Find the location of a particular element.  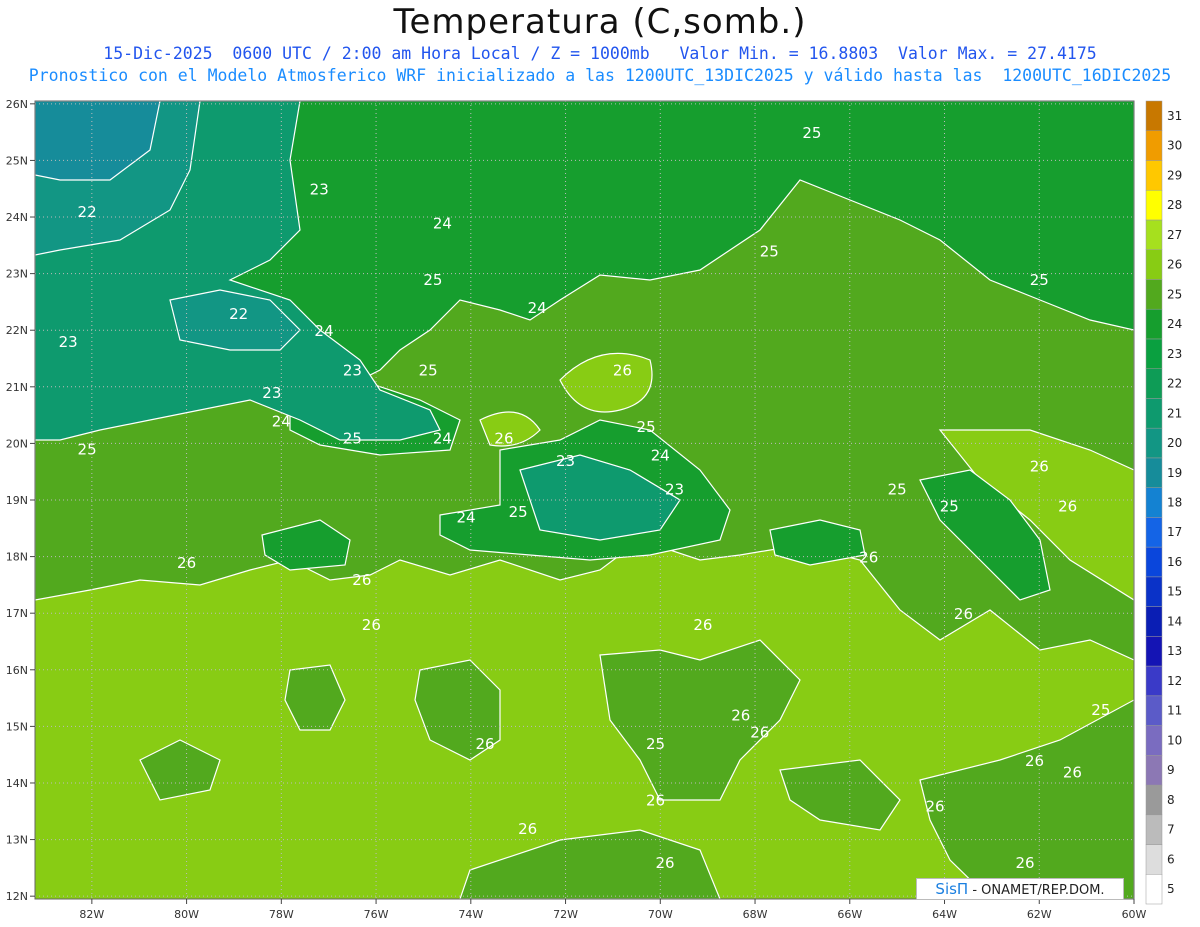

colorbar-label: 9 is located at coordinates (1171, 770).